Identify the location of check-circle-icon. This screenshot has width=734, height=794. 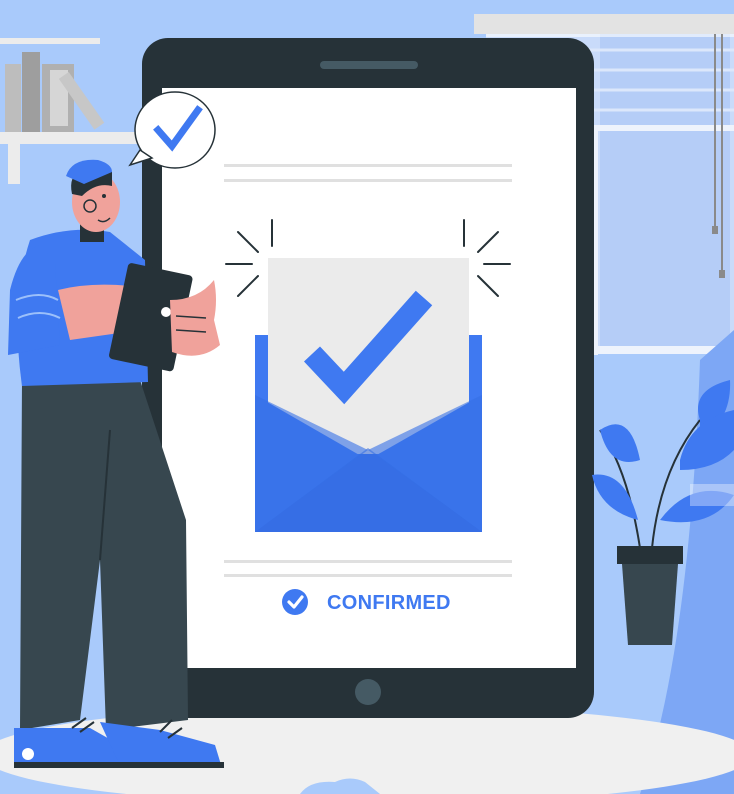
(295, 602).